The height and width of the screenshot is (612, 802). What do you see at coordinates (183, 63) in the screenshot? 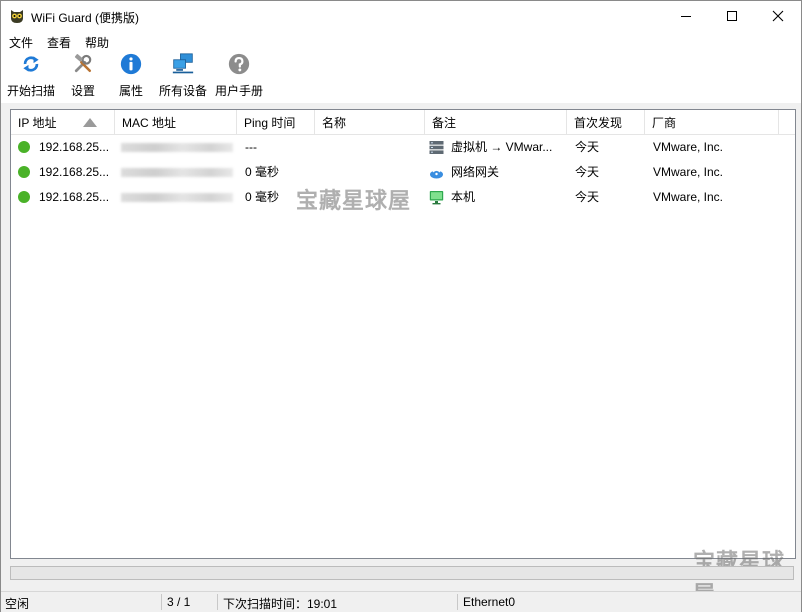
I see `network-devices-icon` at bounding box center [183, 63].